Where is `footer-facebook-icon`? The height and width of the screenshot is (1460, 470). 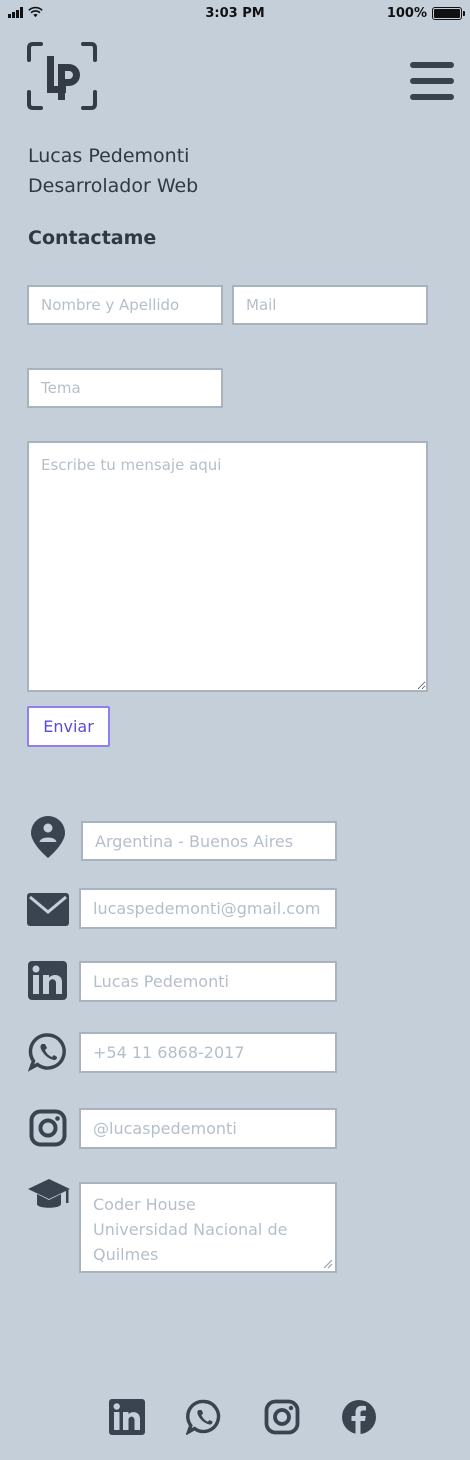
footer-facebook-icon is located at coordinates (359, 1417).